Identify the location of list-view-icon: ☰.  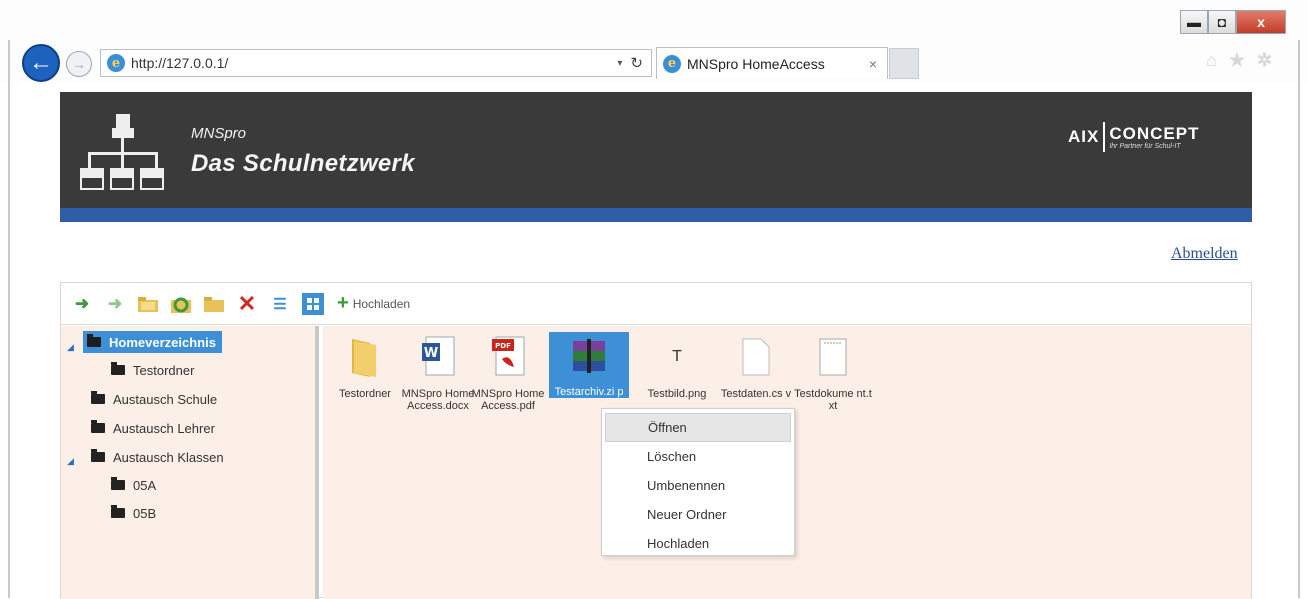
(280, 304).